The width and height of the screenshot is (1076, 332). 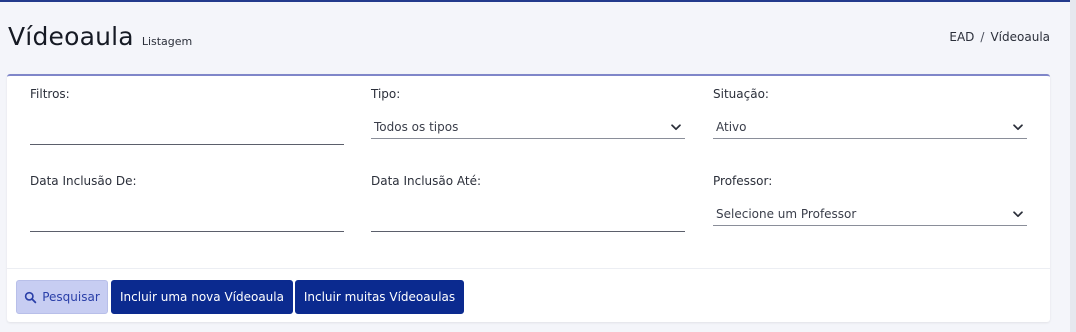 I want to click on tipo-selected-value: Todos os tipos, so click(x=416, y=126).